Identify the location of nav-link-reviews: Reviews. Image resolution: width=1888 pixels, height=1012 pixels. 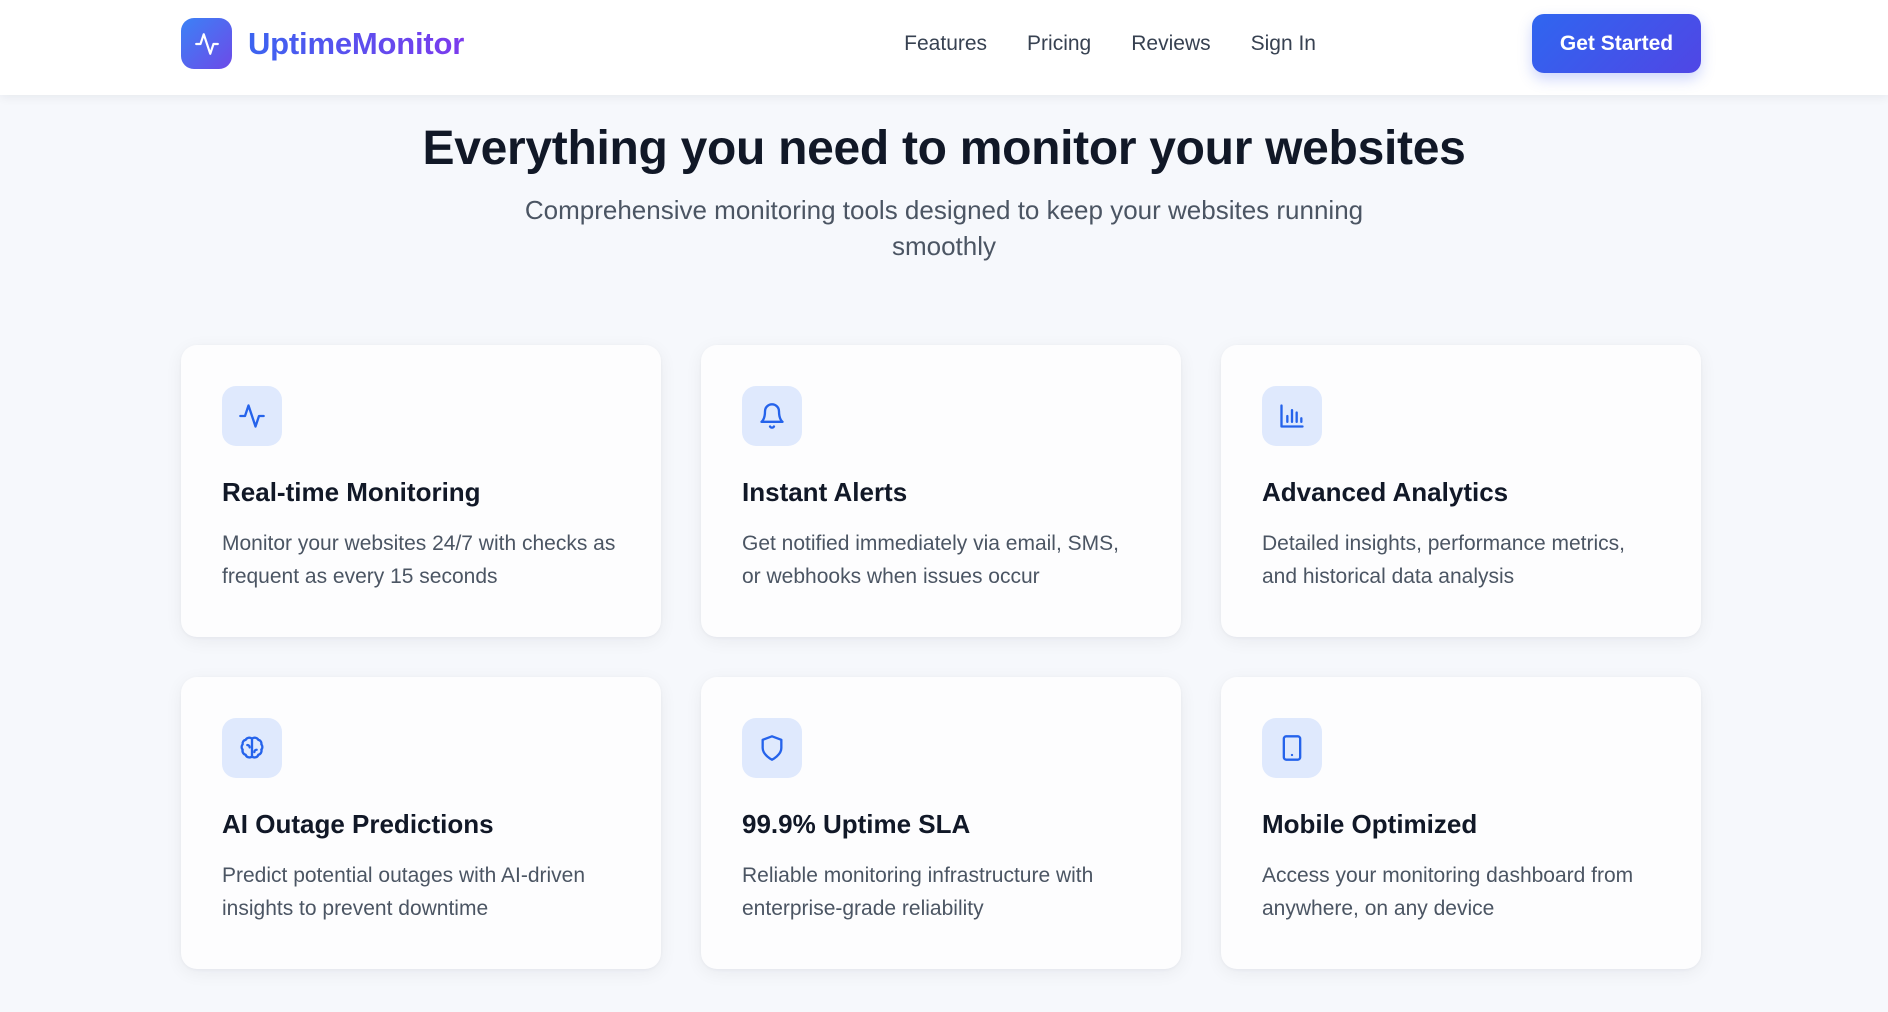
(1170, 44).